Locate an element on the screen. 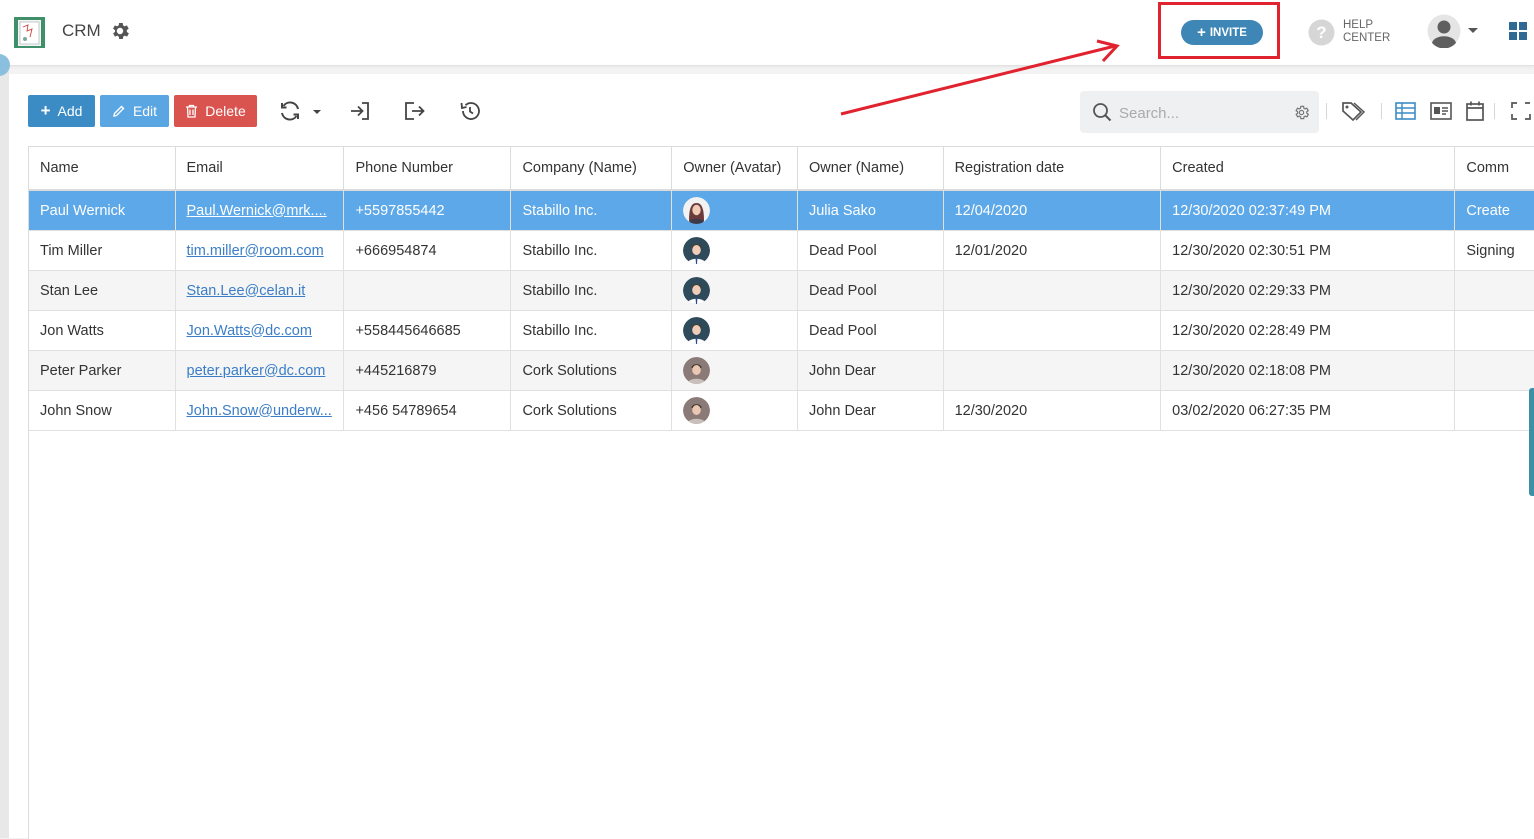  cell-name: Paul Wernick is located at coordinates (102, 210).